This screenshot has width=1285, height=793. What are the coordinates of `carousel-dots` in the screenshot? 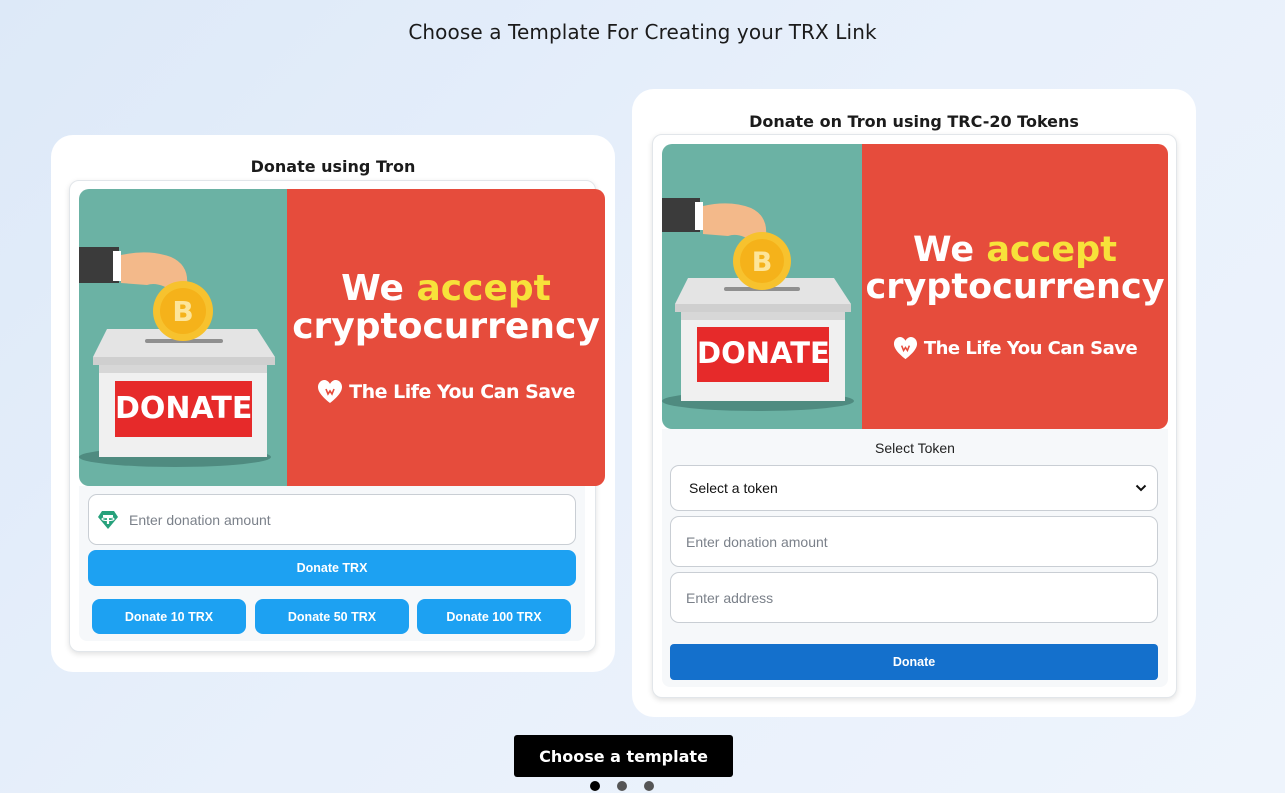 It's located at (622, 786).